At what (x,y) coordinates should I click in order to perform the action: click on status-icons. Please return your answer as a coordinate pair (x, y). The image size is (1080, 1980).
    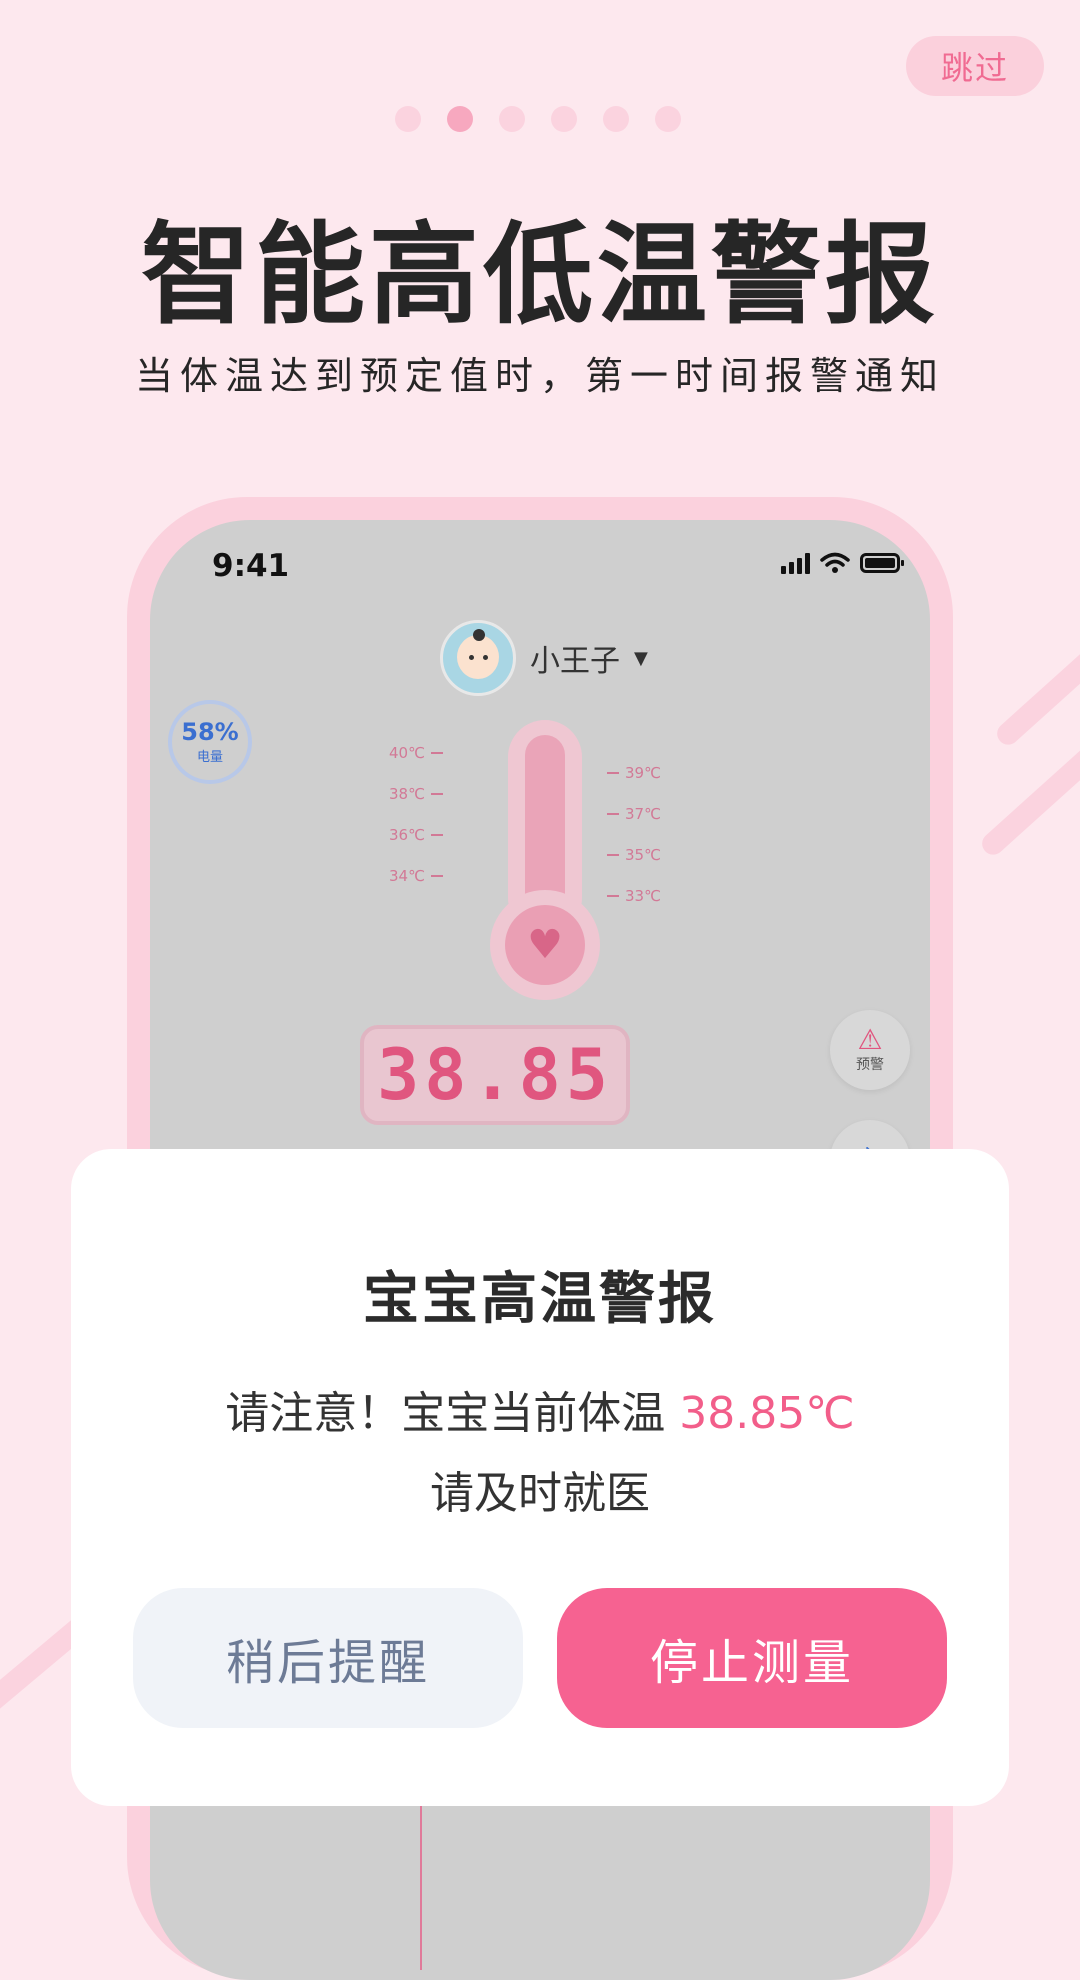
    Looking at the image, I should click on (842, 563).